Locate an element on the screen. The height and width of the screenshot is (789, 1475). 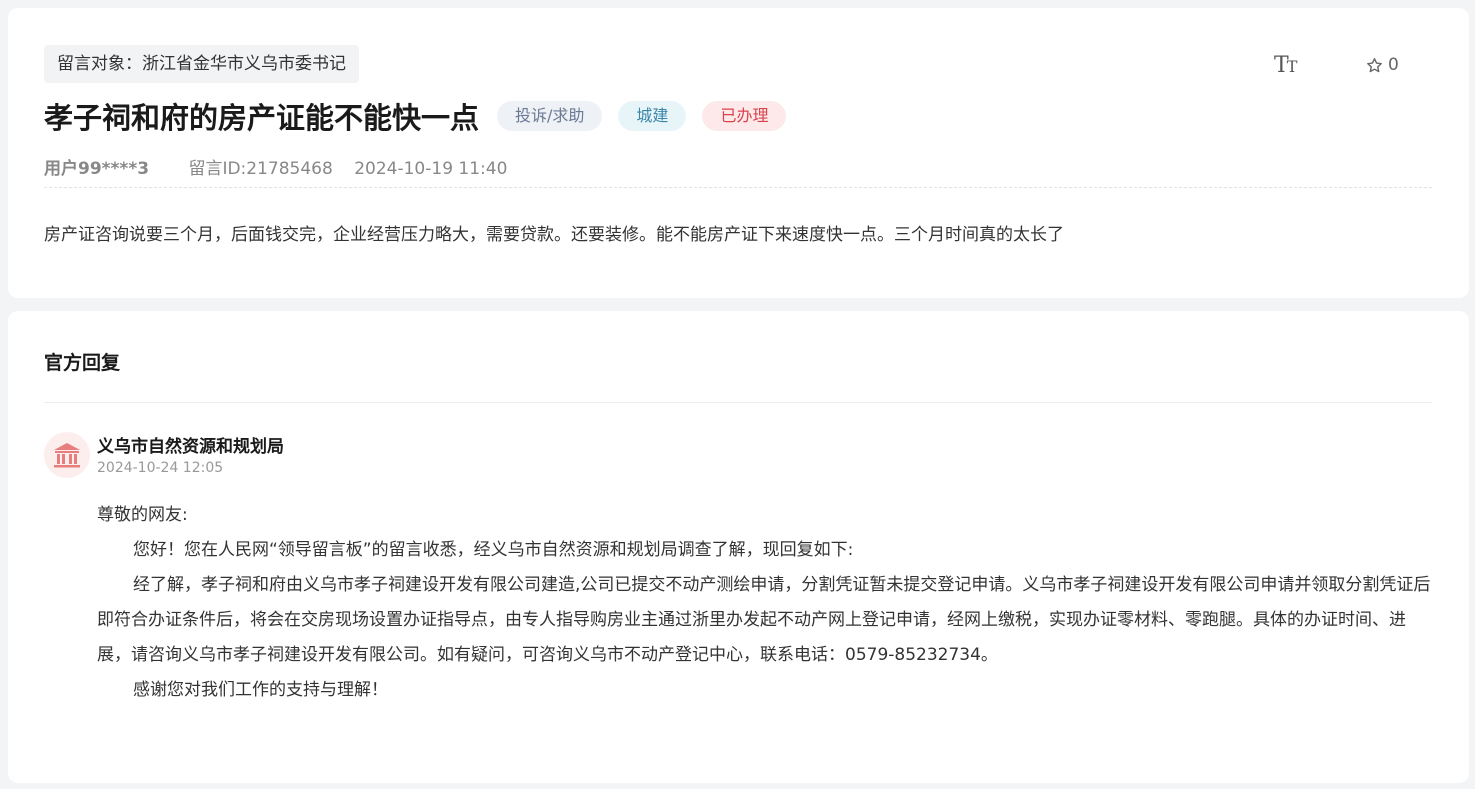
message-meta: 用户99****3 留言ID:21785468 2024-10-19 11:40 is located at coordinates (275, 166).